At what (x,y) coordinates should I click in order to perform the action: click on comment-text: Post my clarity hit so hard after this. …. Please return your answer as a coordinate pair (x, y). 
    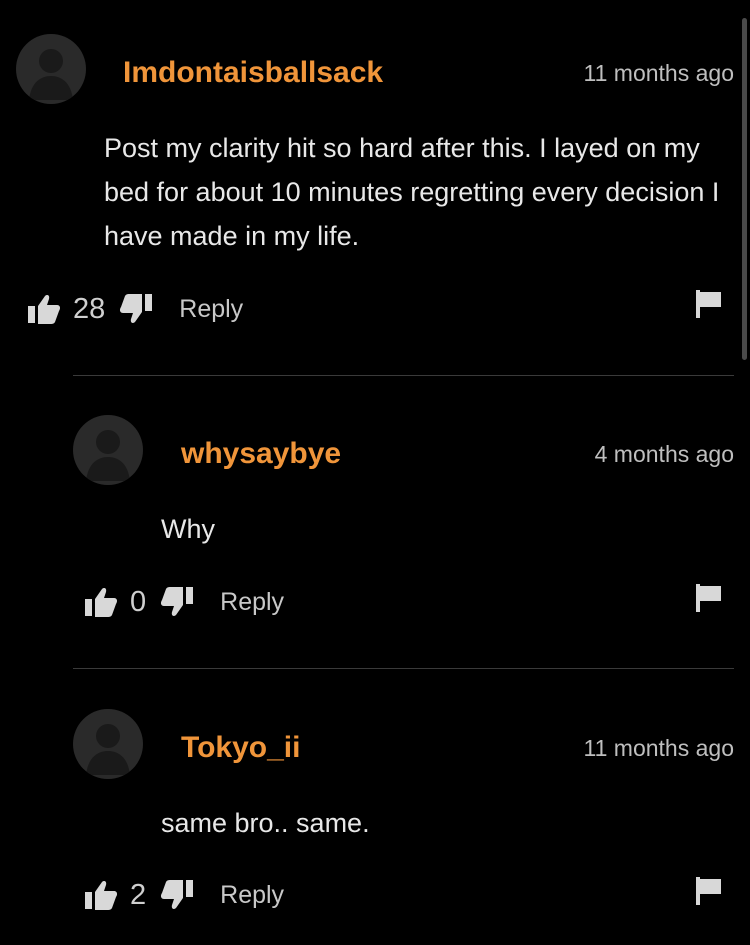
    Looking at the image, I should click on (412, 192).